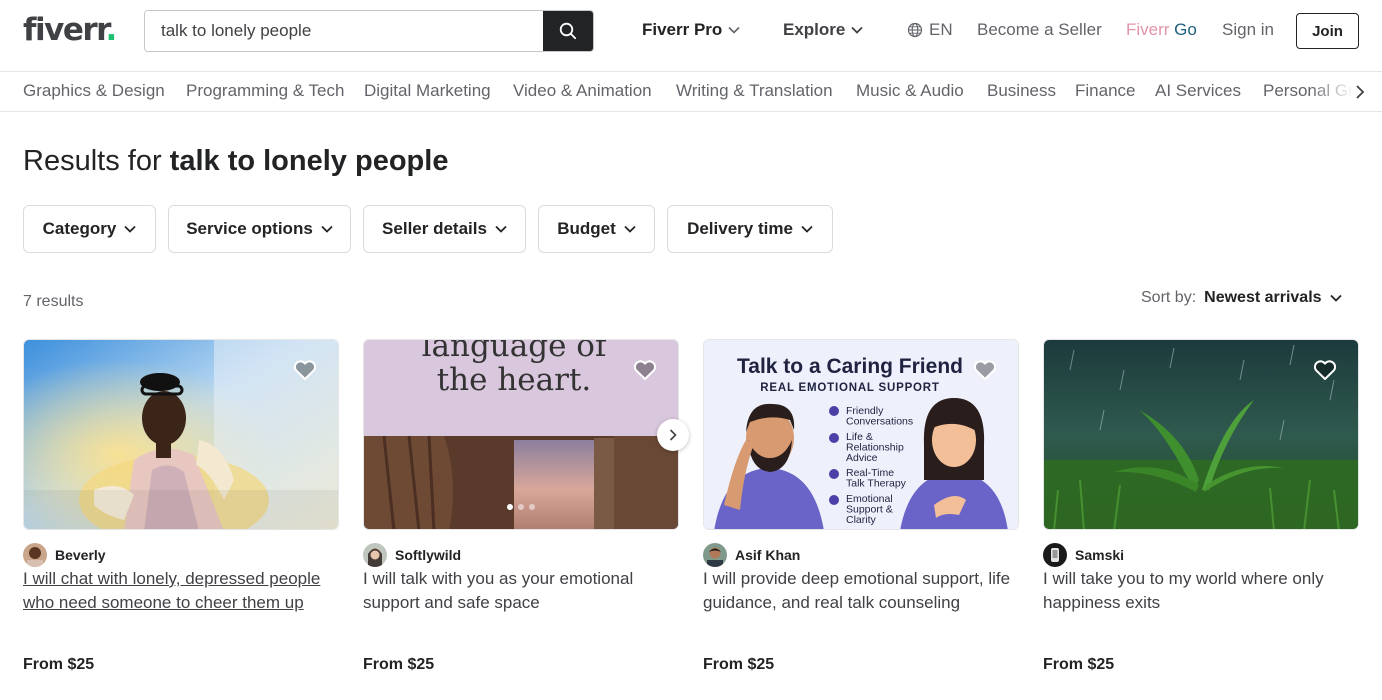 The height and width of the screenshot is (700, 1382). I want to click on nav-sign-in: Sign in, so click(1248, 30).